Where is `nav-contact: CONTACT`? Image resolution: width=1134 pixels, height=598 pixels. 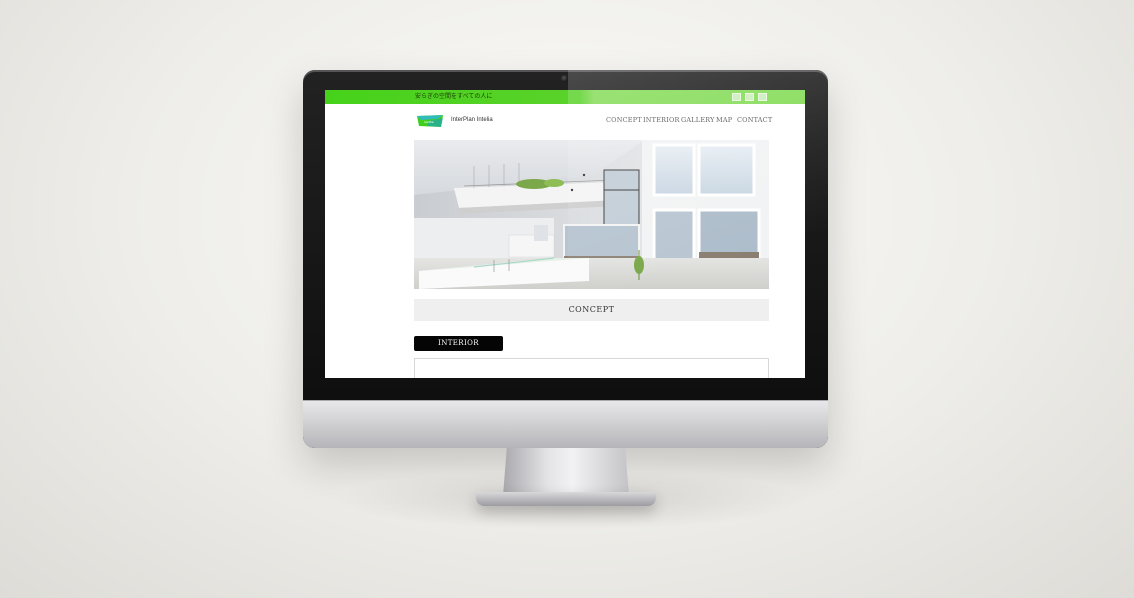
nav-contact: CONTACT is located at coordinates (754, 120).